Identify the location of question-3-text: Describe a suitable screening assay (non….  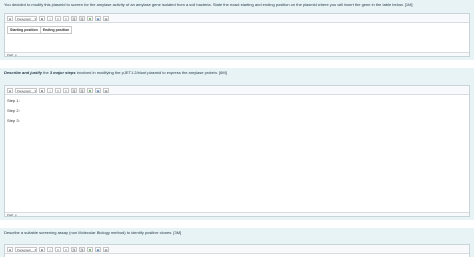
(93, 232).